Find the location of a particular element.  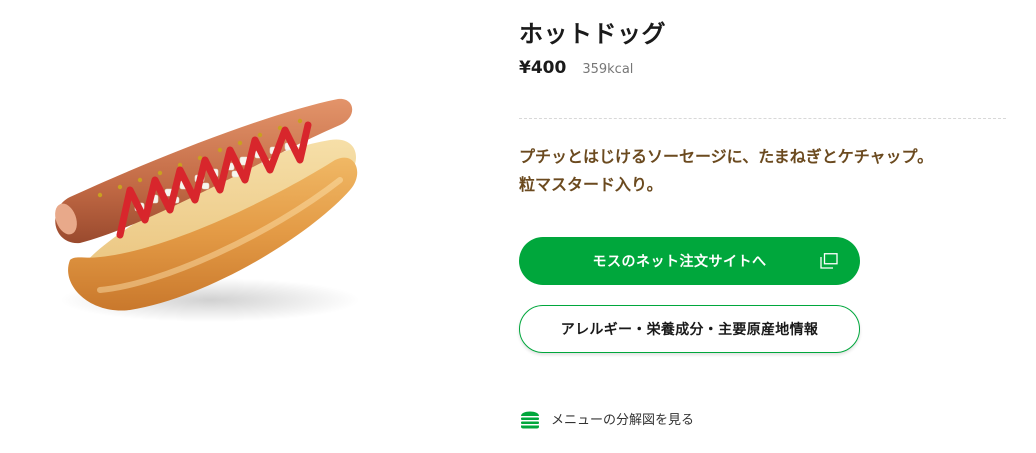

burger-icon is located at coordinates (530, 420).